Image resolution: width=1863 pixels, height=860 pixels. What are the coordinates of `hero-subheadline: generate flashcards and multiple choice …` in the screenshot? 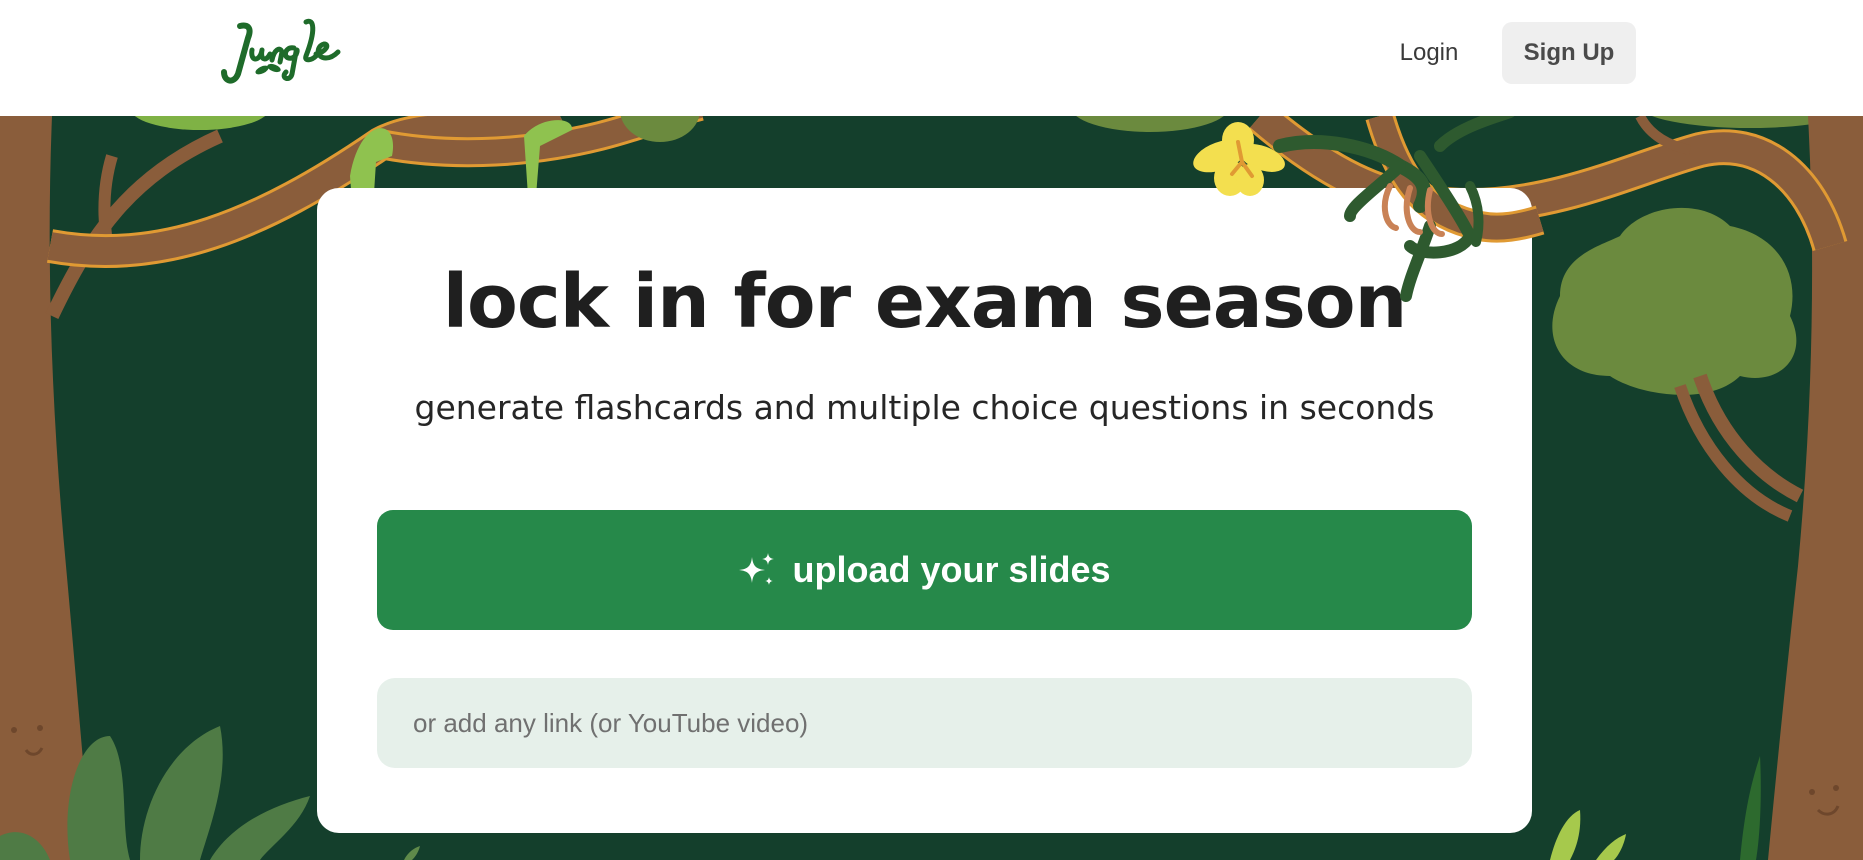 It's located at (924, 407).